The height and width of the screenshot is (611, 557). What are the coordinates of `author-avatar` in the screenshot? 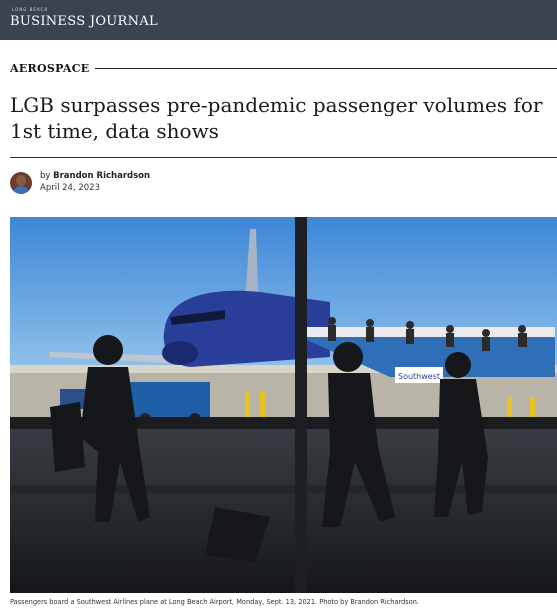 It's located at (21, 183).